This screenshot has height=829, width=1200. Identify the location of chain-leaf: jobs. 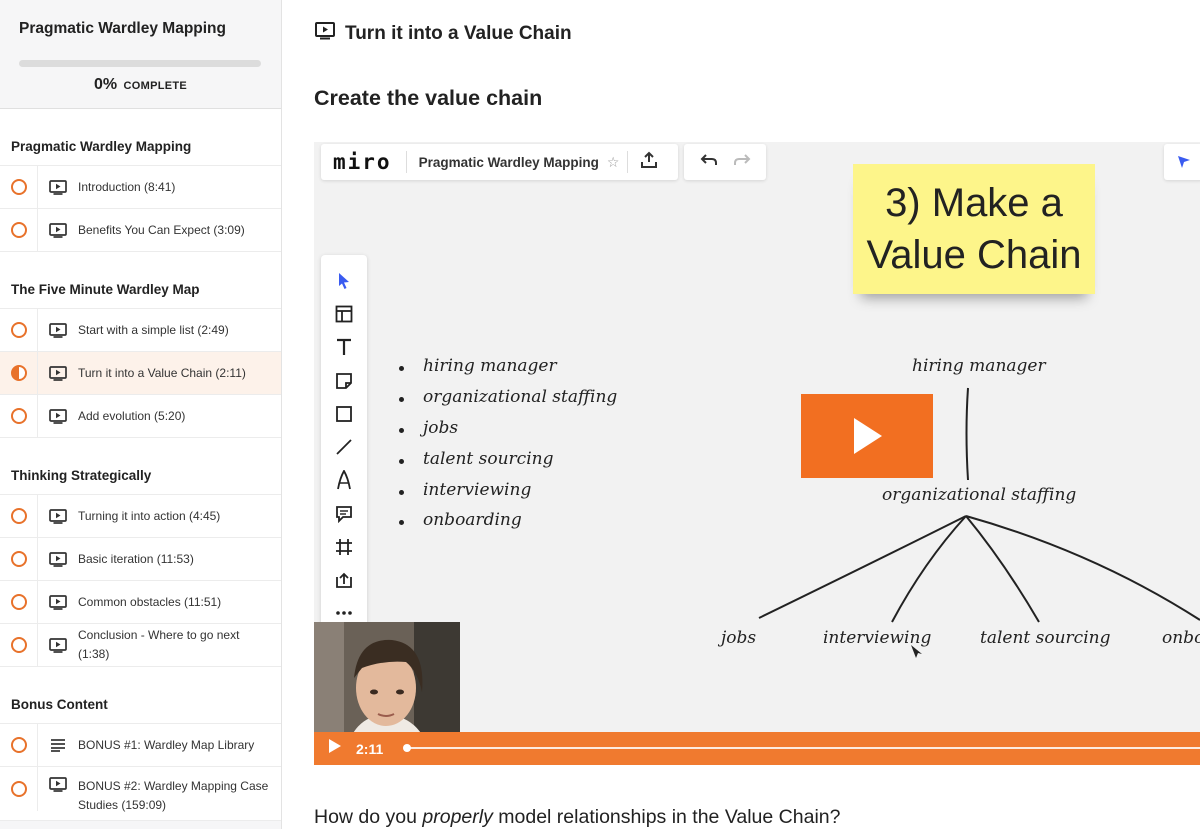
(739, 638).